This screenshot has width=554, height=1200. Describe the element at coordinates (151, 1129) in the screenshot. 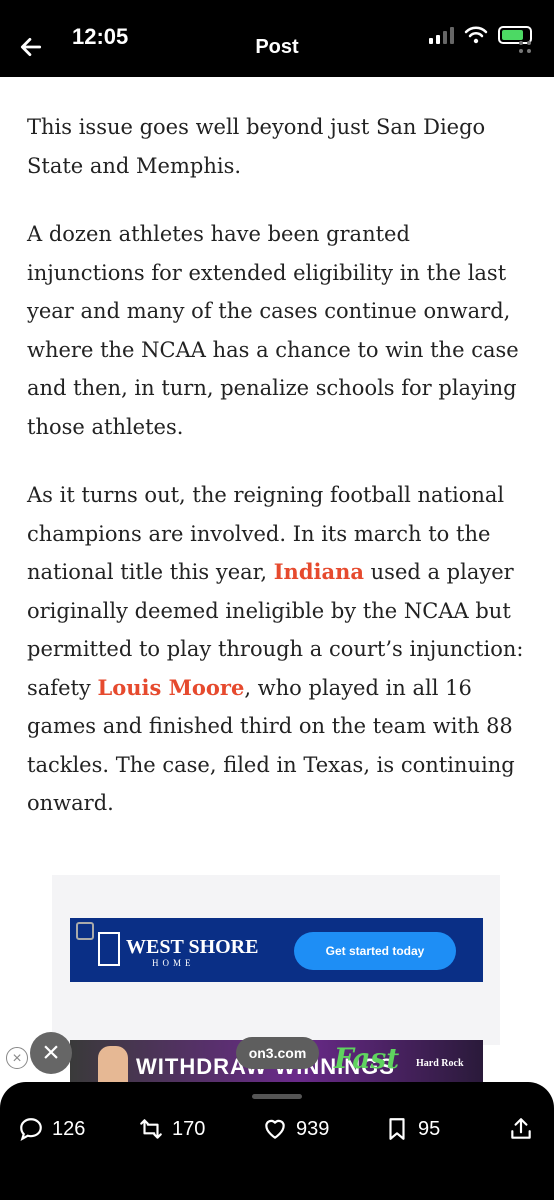

I see `repost-icon` at that location.